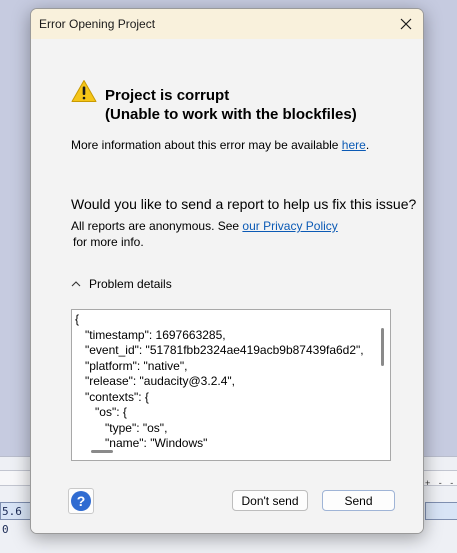  I want to click on dialog-title: Error Opening Project, so click(97, 24).